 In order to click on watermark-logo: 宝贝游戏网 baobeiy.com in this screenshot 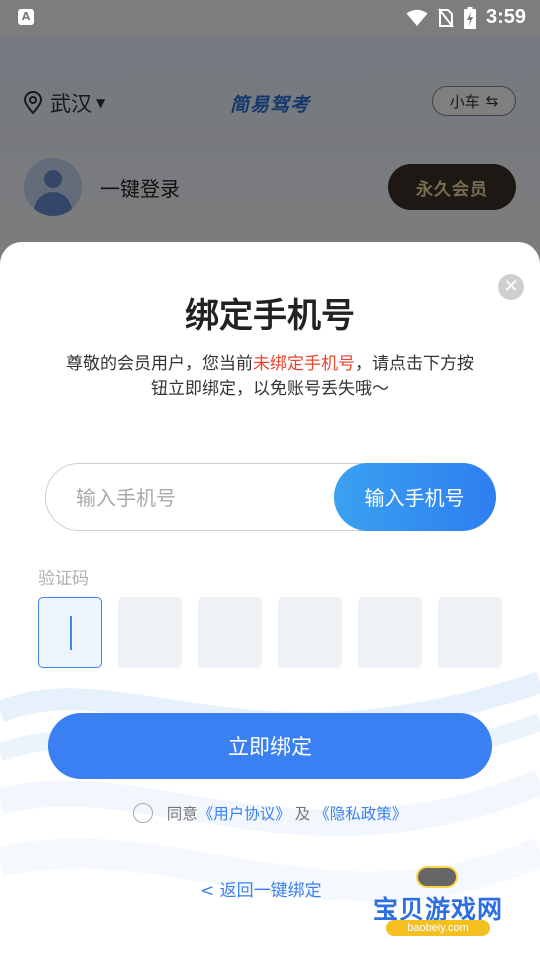, I will do `click(438, 902)`.